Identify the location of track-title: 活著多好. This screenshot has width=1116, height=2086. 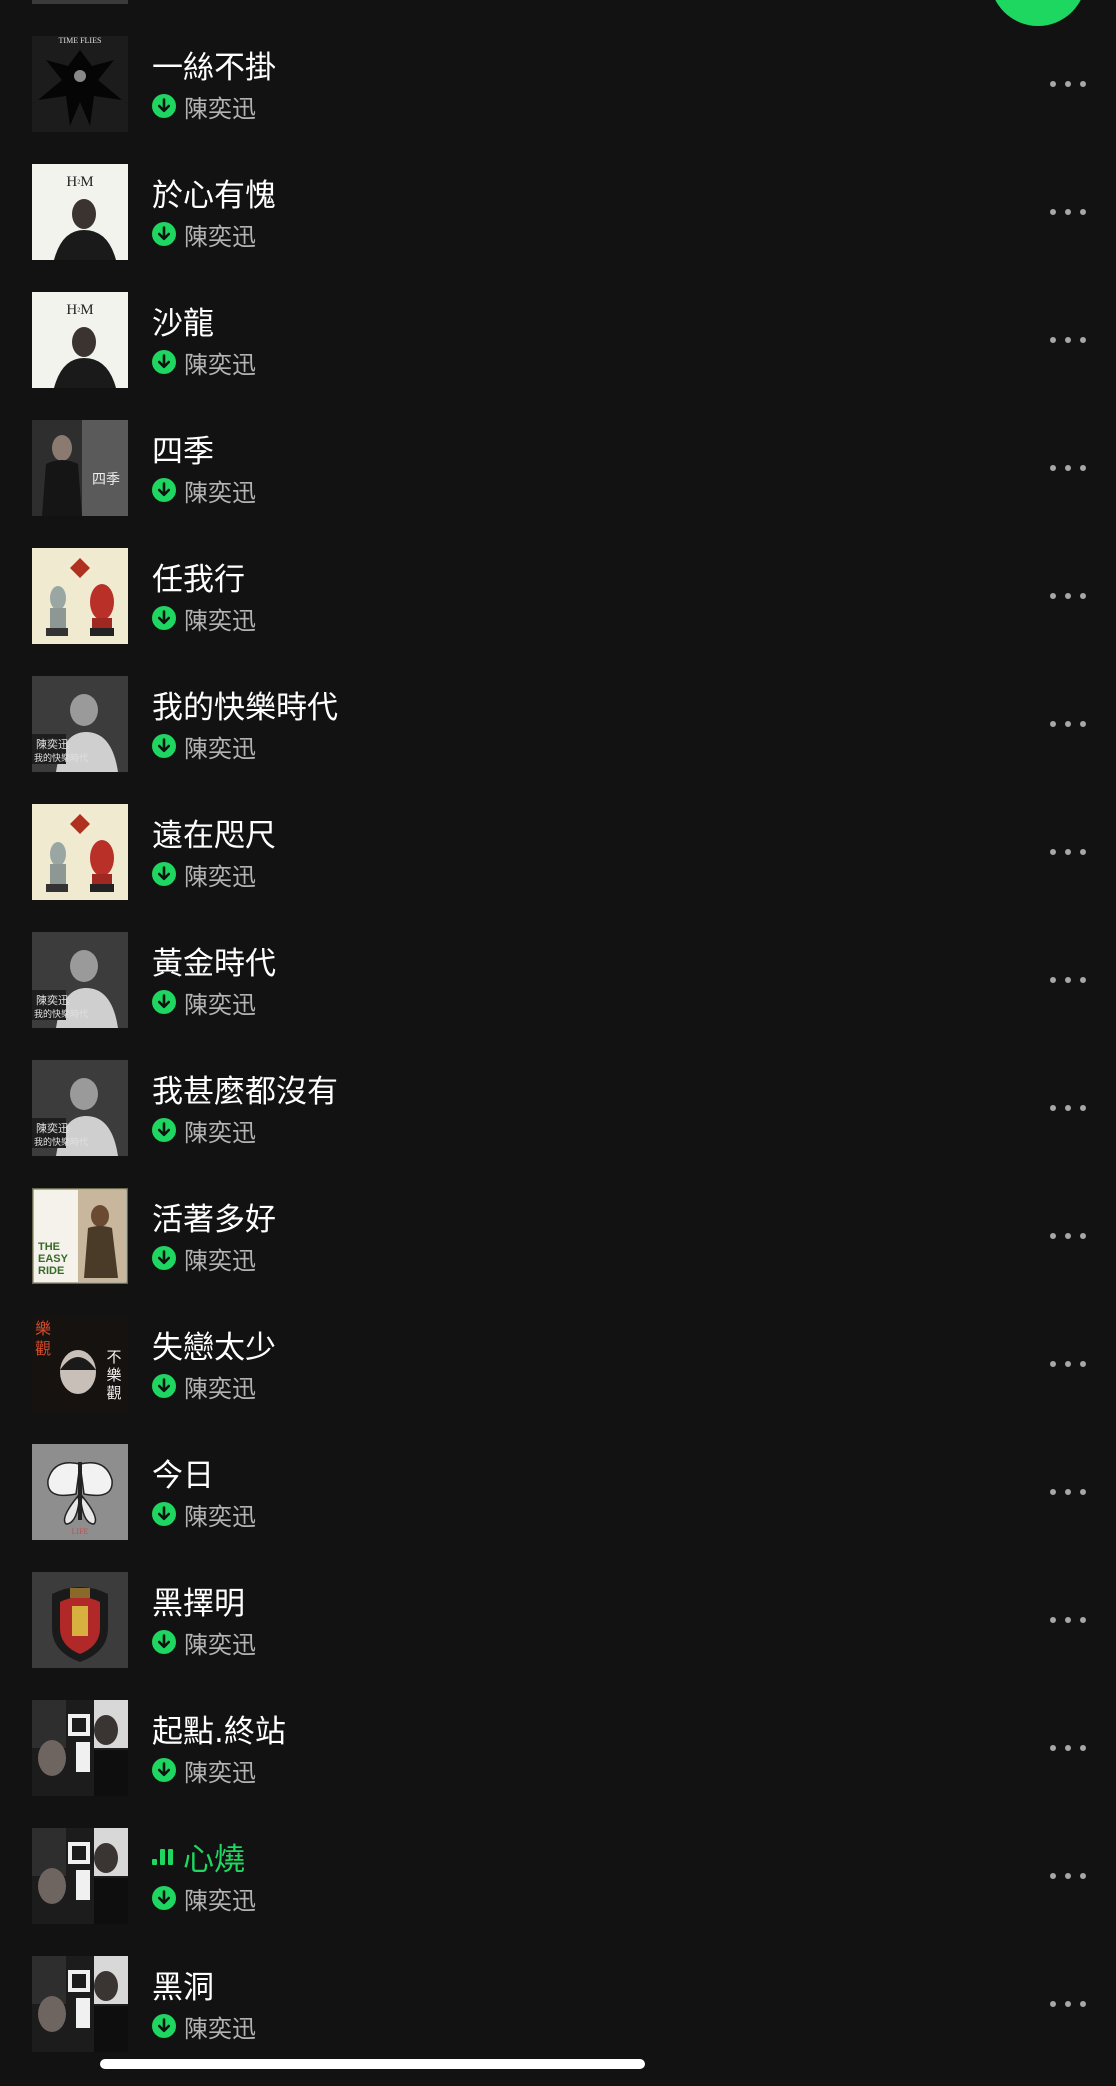
(214, 1219).